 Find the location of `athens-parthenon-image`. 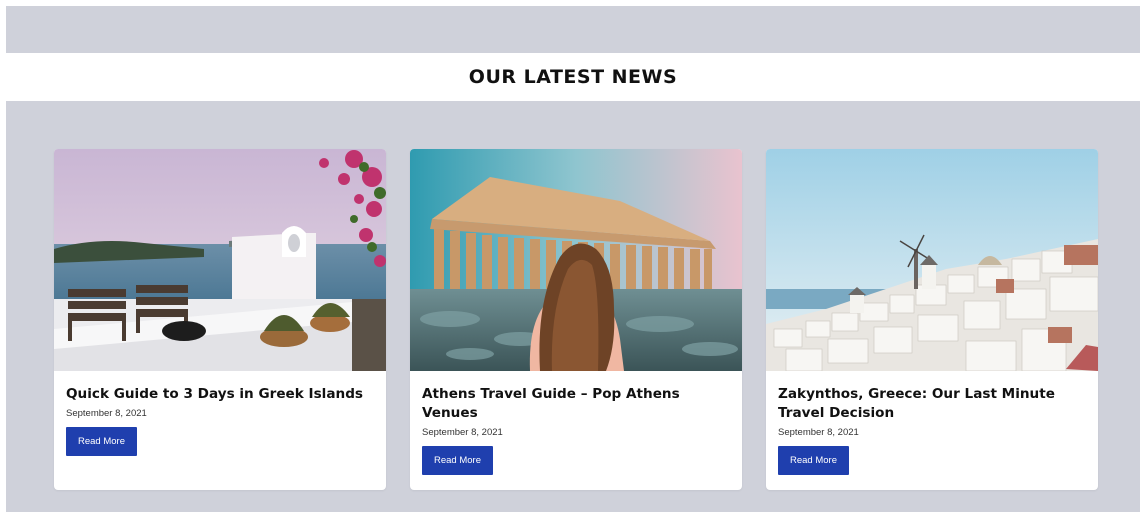

athens-parthenon-image is located at coordinates (576, 260).